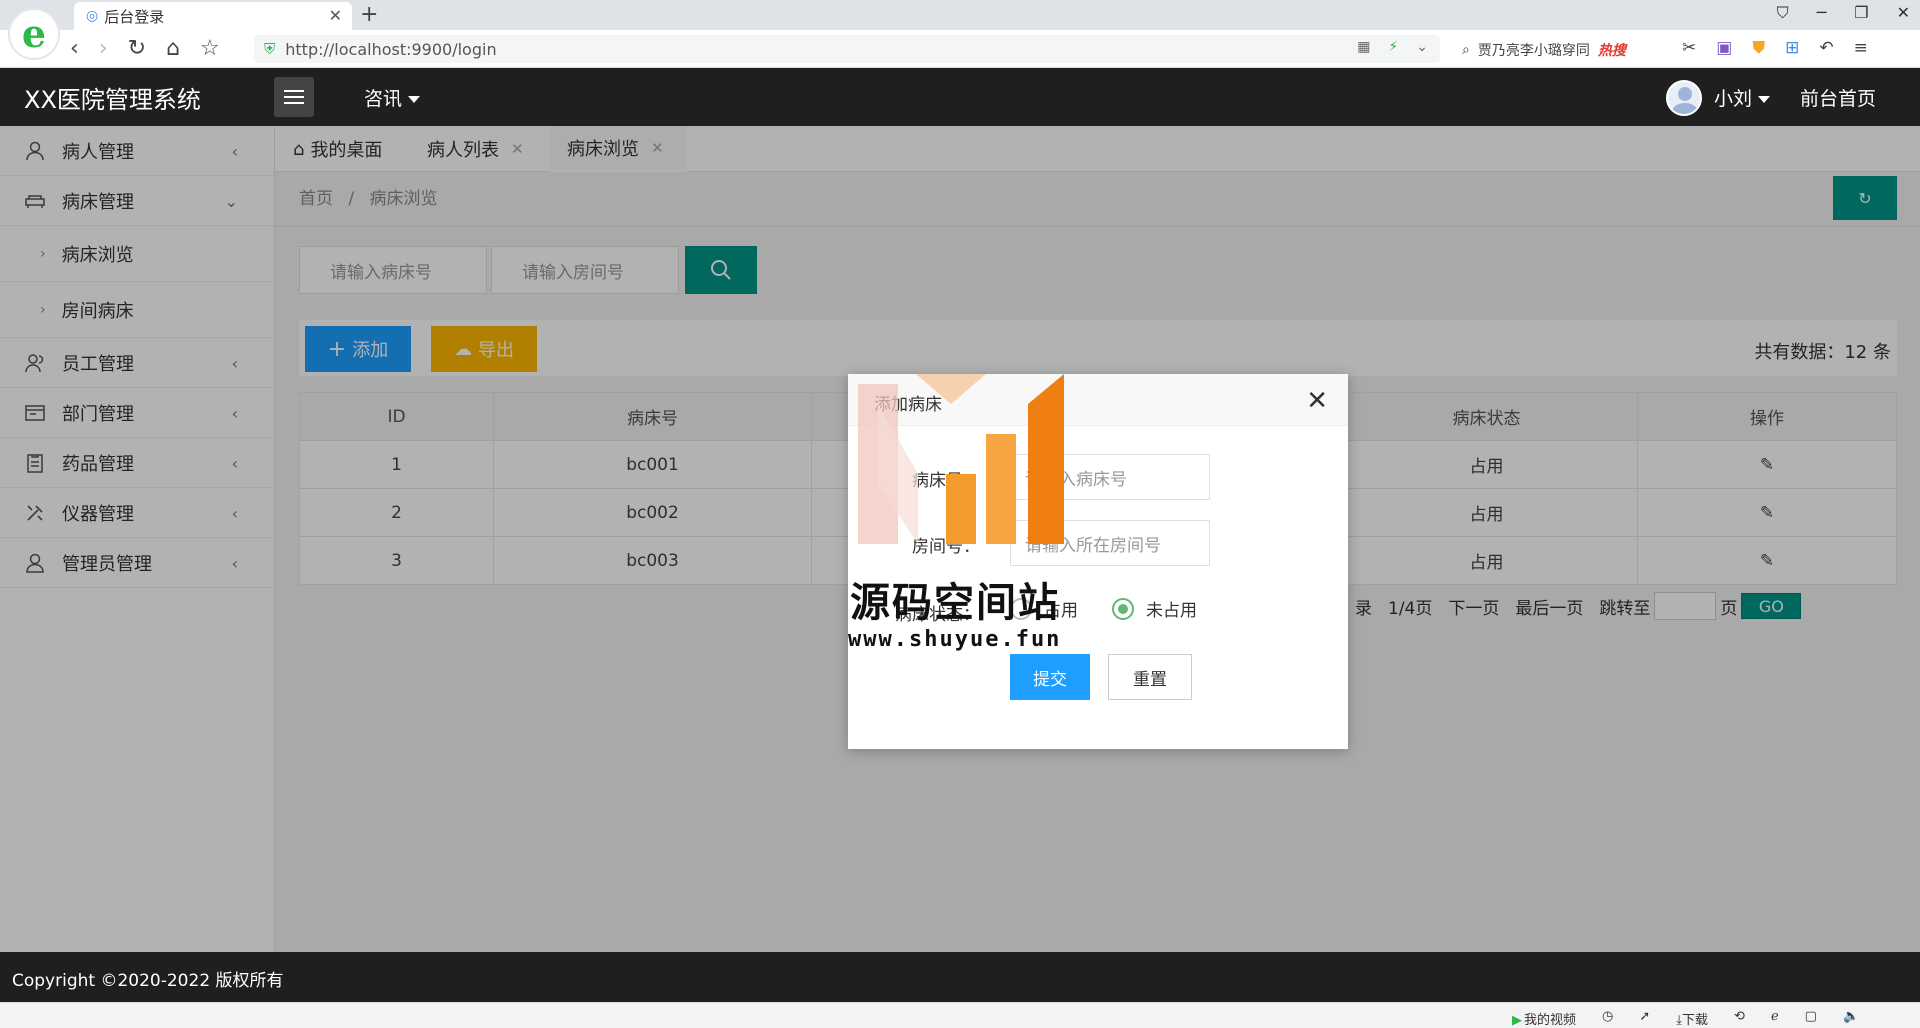  I want to click on watermark-text: 源码空间站, so click(955, 603).